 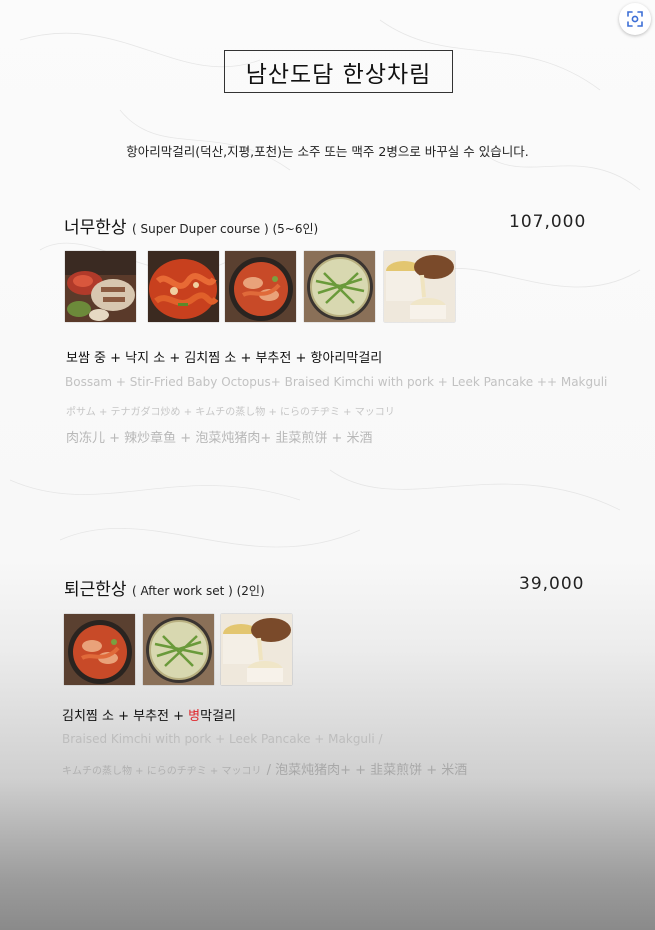 What do you see at coordinates (219, 438) in the screenshot?
I see `course-1-chinese-items: 肉冻儿 + 辣炒章鱼 + 泡菜炖猪肉+ 韭菜煎饼 + 米酒` at bounding box center [219, 438].